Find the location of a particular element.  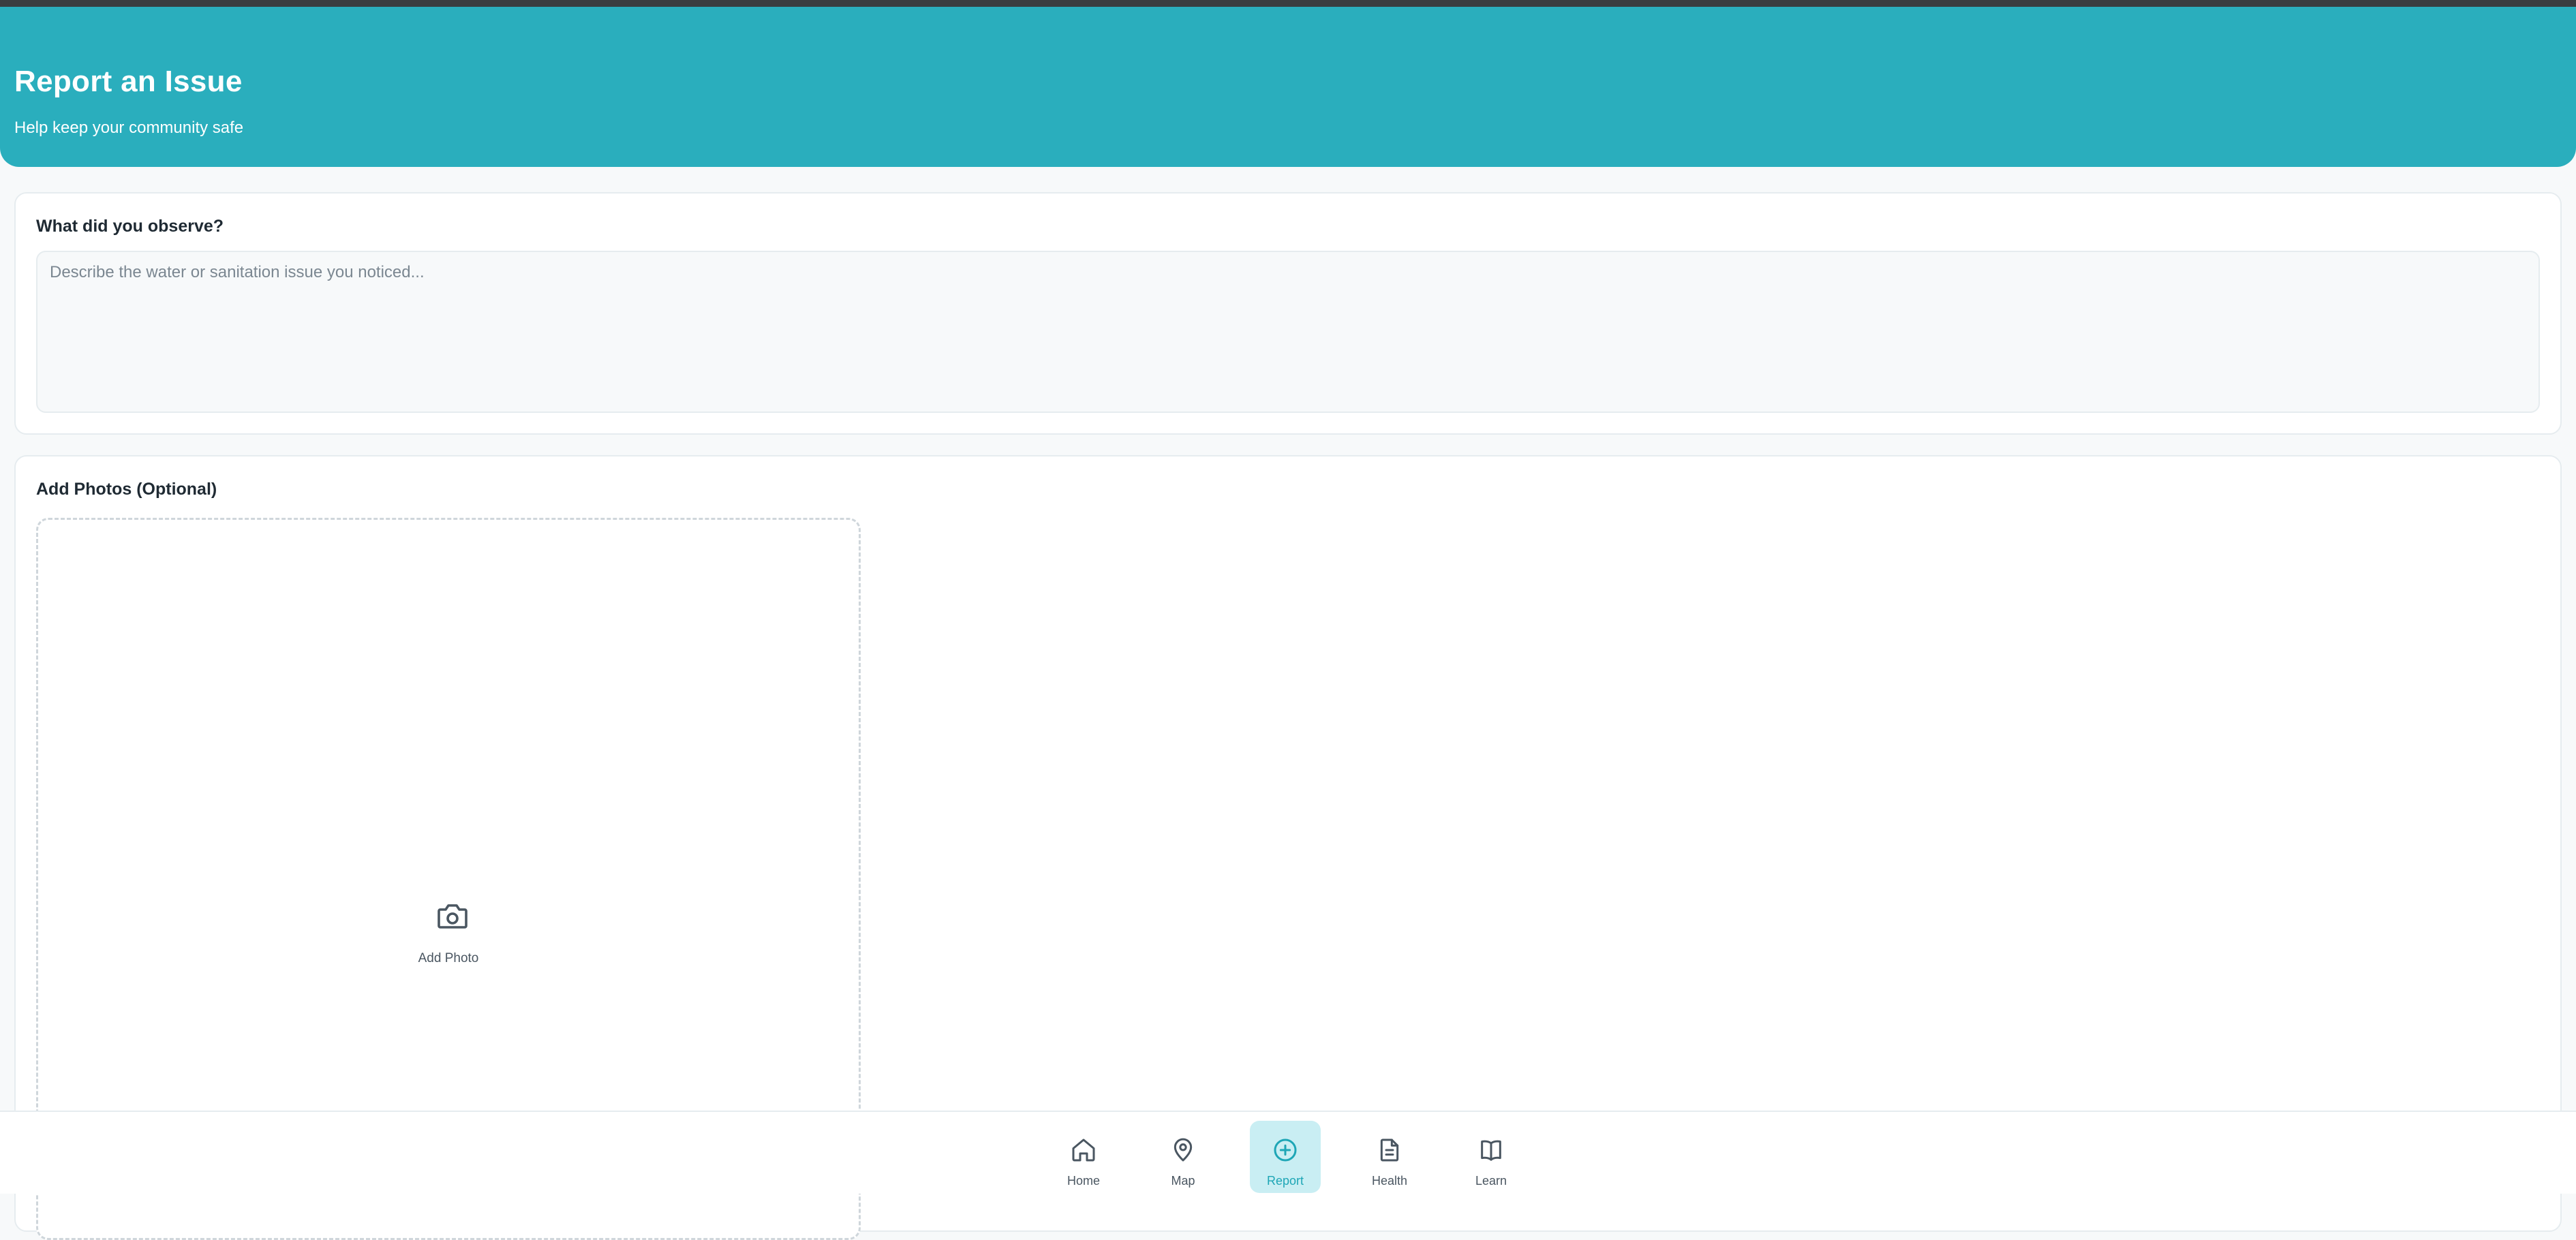

nav-item-home: Home is located at coordinates (1083, 1157).